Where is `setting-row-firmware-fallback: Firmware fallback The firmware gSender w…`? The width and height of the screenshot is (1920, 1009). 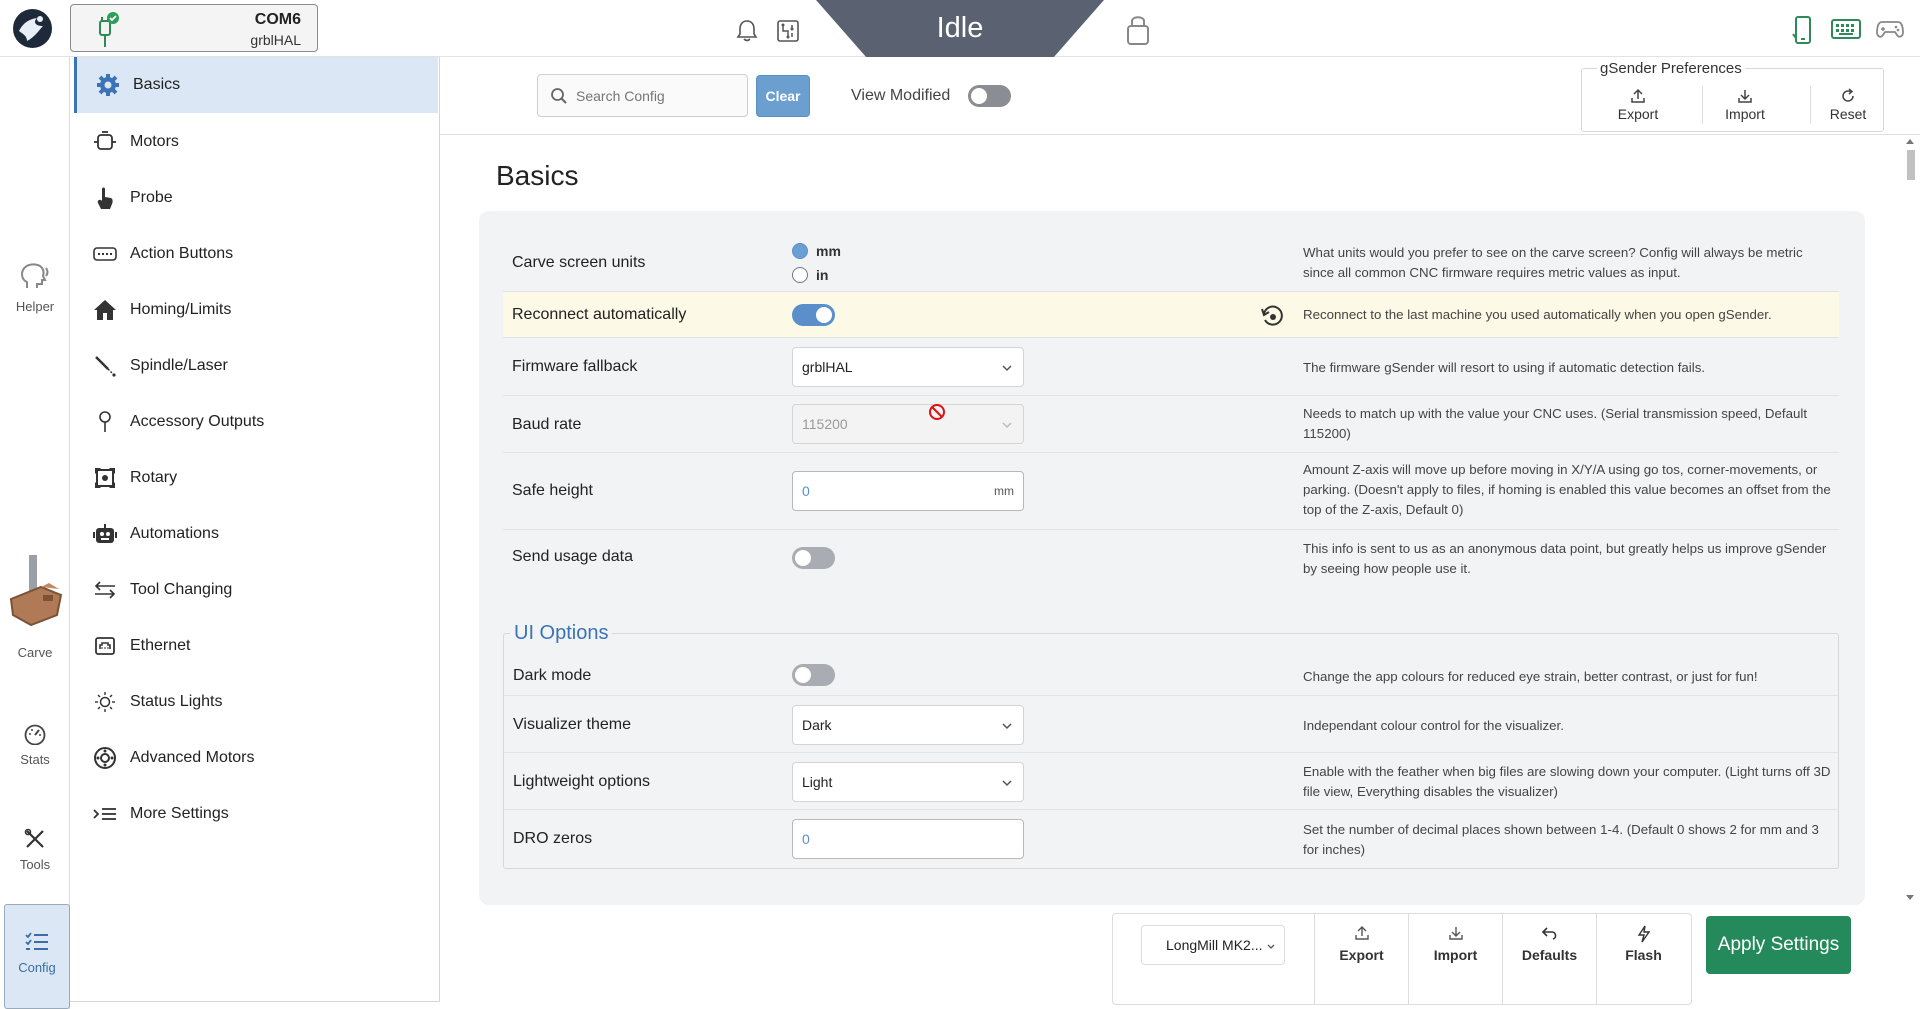 setting-row-firmware-fallback: Firmware fallback The firmware gSender w… is located at coordinates (1171, 367).